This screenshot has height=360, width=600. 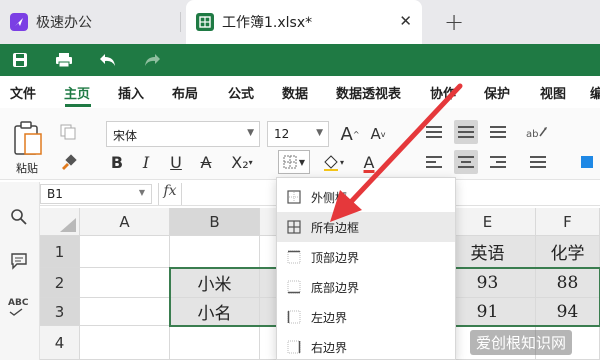 I want to click on menu-protect: 保护, so click(x=497, y=92).